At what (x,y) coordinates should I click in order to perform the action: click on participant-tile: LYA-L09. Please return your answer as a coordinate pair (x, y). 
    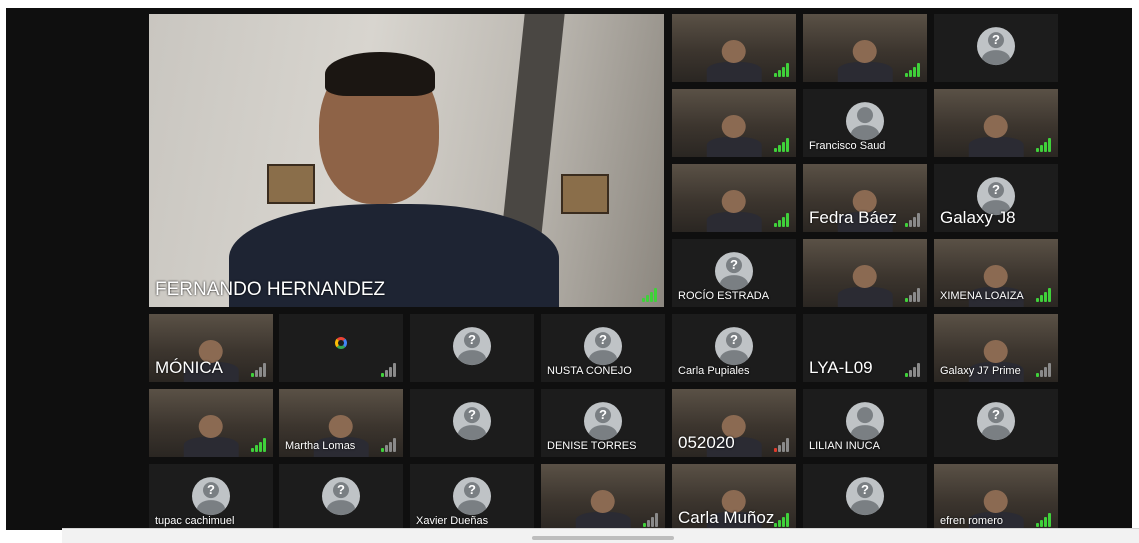
    Looking at the image, I should click on (865, 348).